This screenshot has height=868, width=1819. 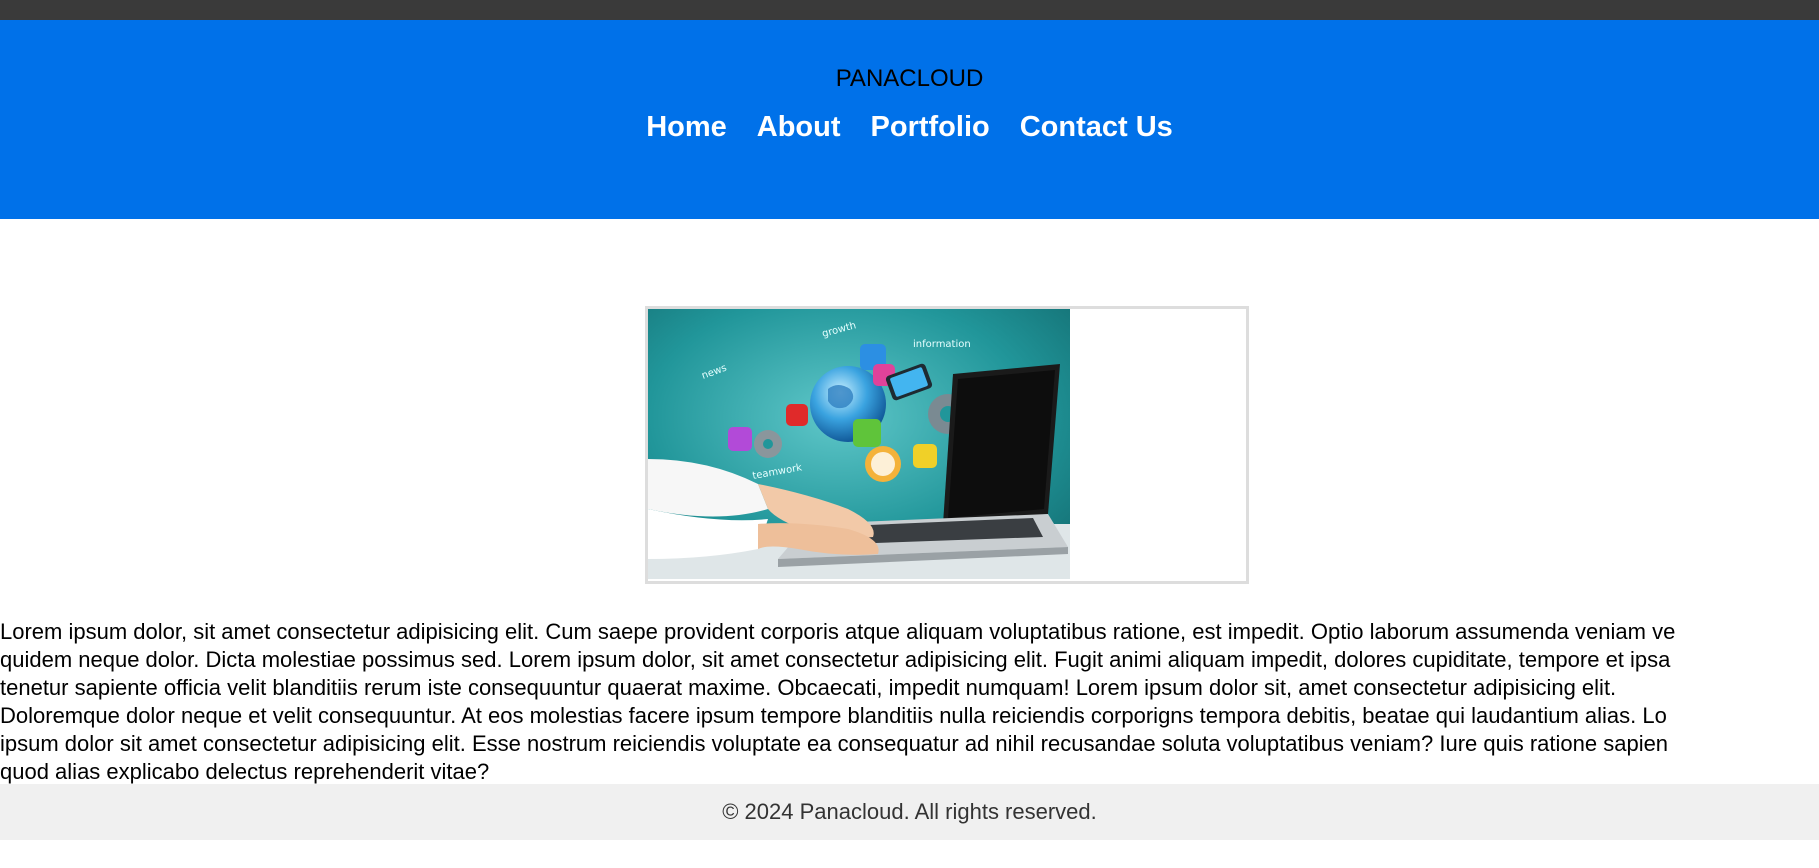 I want to click on nav-home-link: Home, so click(x=686, y=127).